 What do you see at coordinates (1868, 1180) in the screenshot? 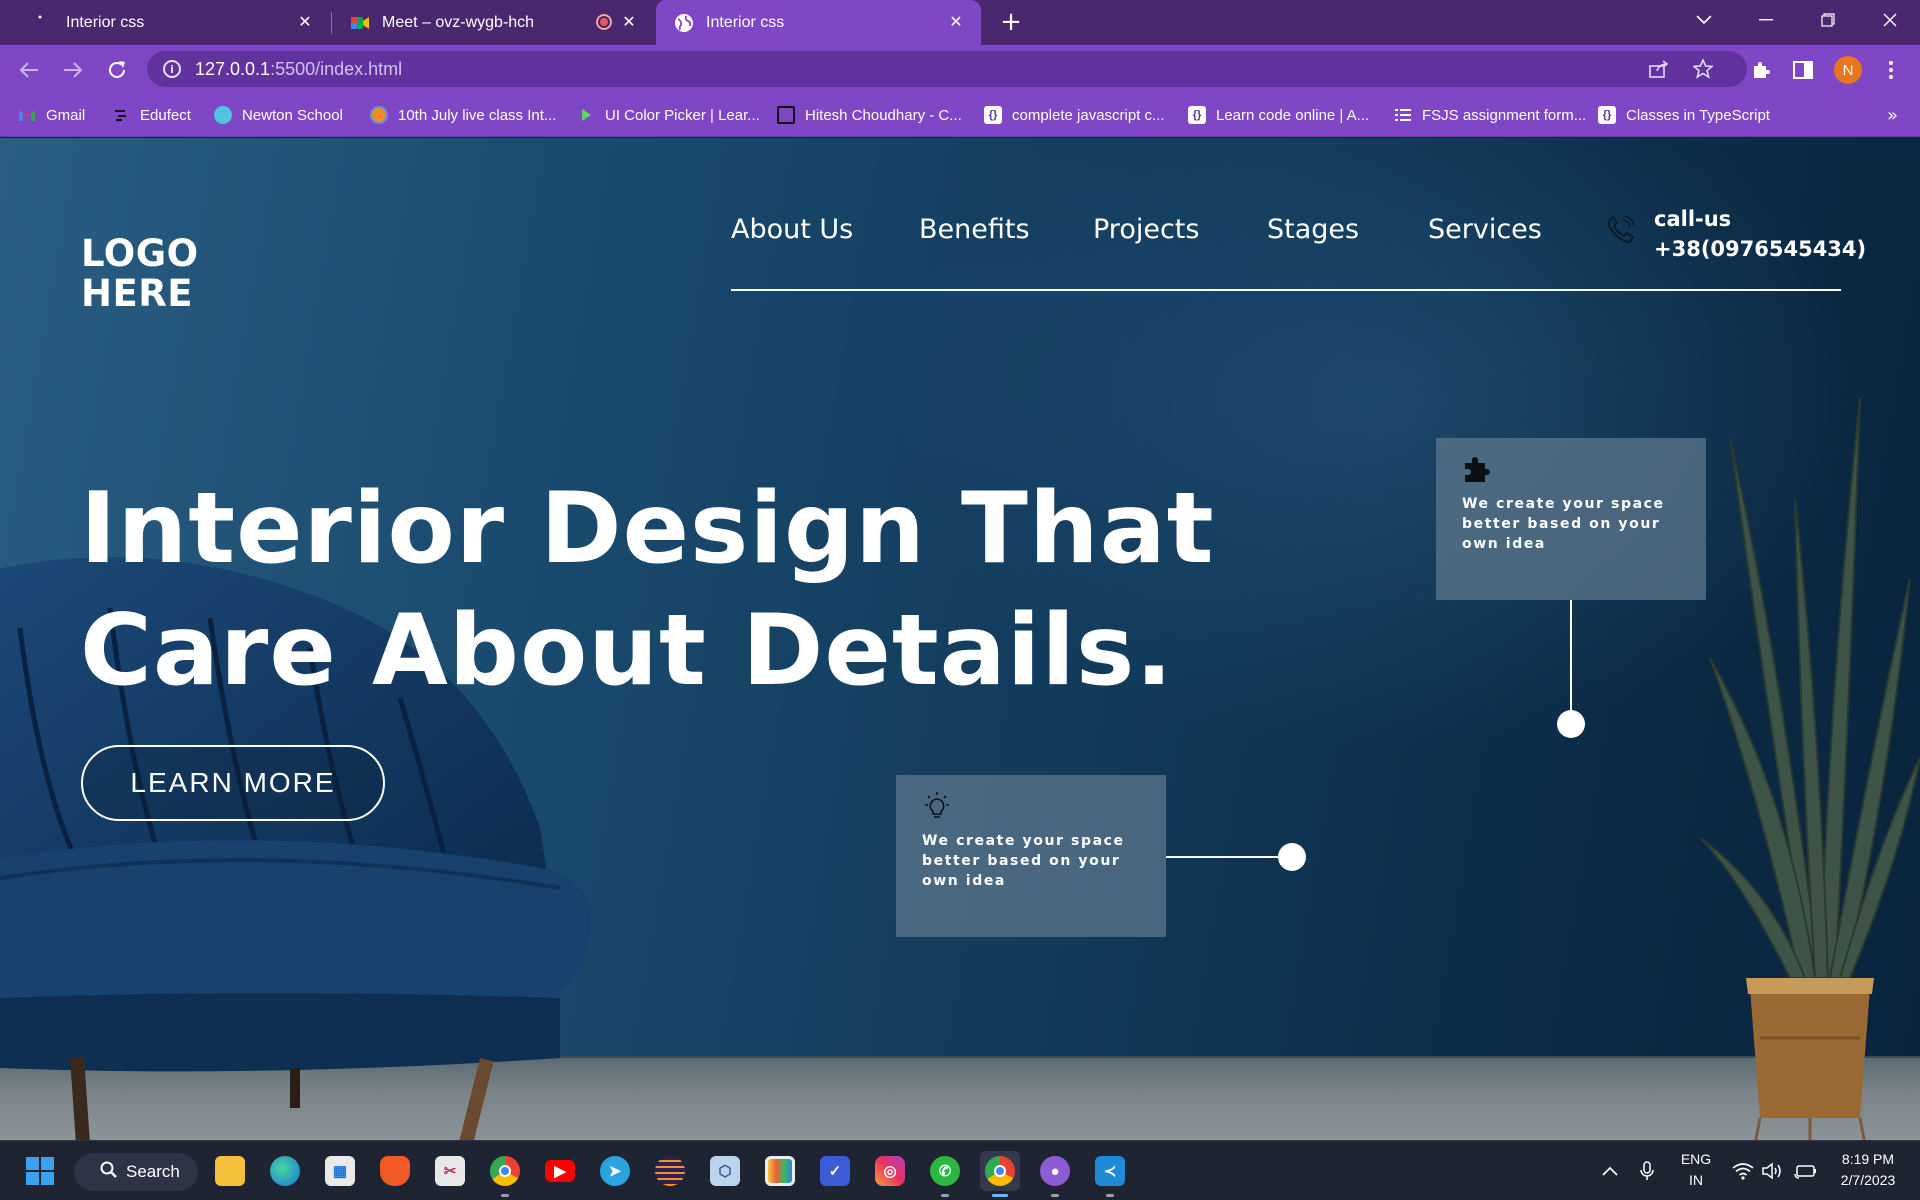
I see `clock-date: 2/7/2023` at bounding box center [1868, 1180].